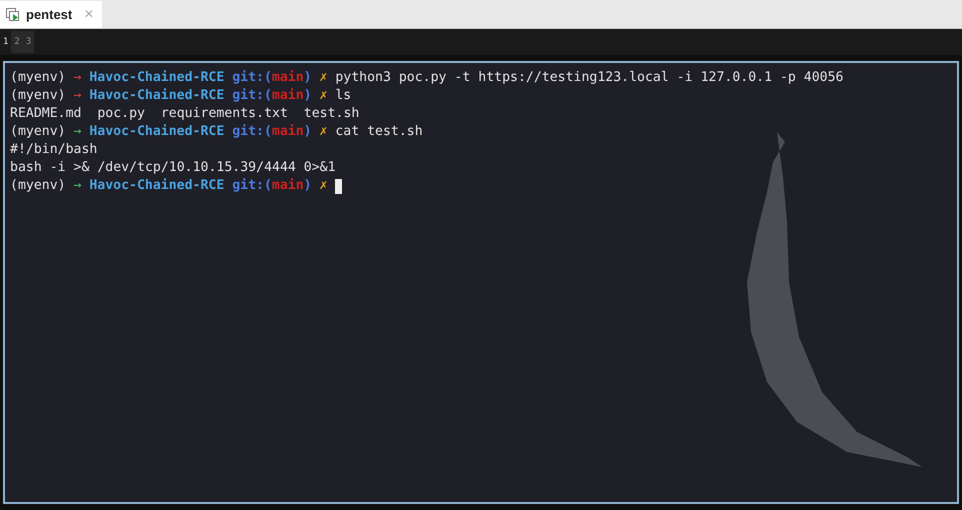 The image size is (962, 510). What do you see at coordinates (589, 78) in the screenshot?
I see `command-text: python3 poc.py -t https://testing123.local -i 127.0.0.1 -p 40056` at bounding box center [589, 78].